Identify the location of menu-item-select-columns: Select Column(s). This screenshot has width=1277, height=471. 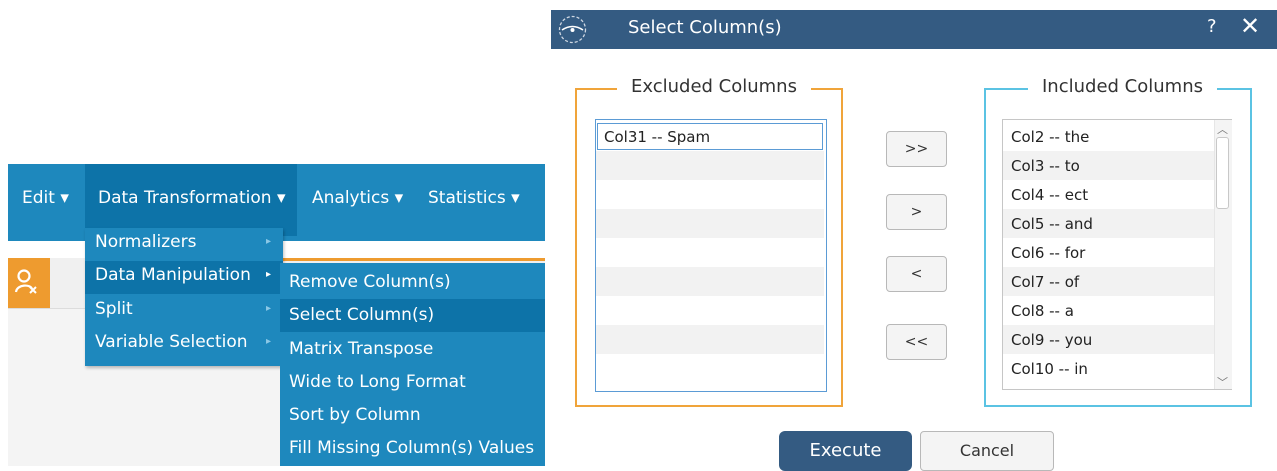
(412, 315).